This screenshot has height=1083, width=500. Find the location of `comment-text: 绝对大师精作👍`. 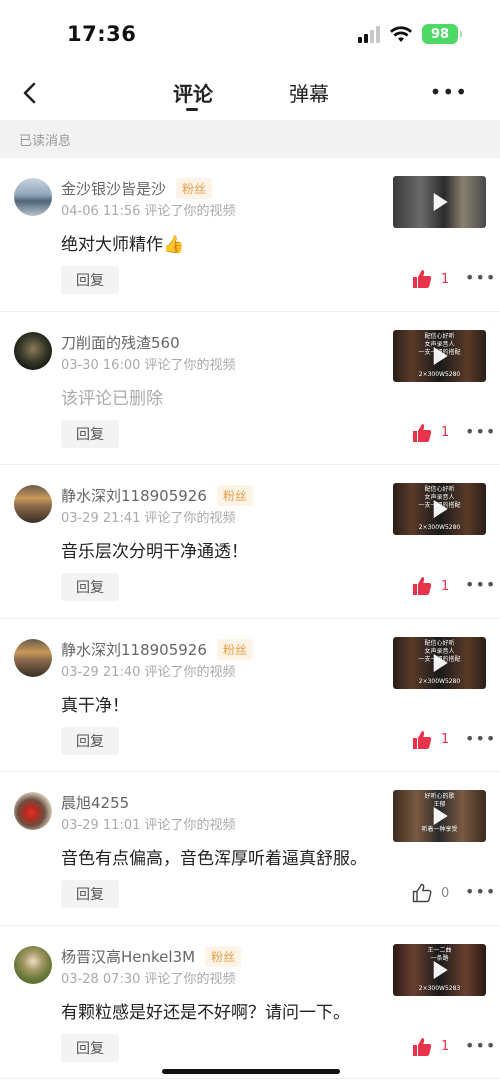

comment-text: 绝对大师精作👍 is located at coordinates (123, 245).